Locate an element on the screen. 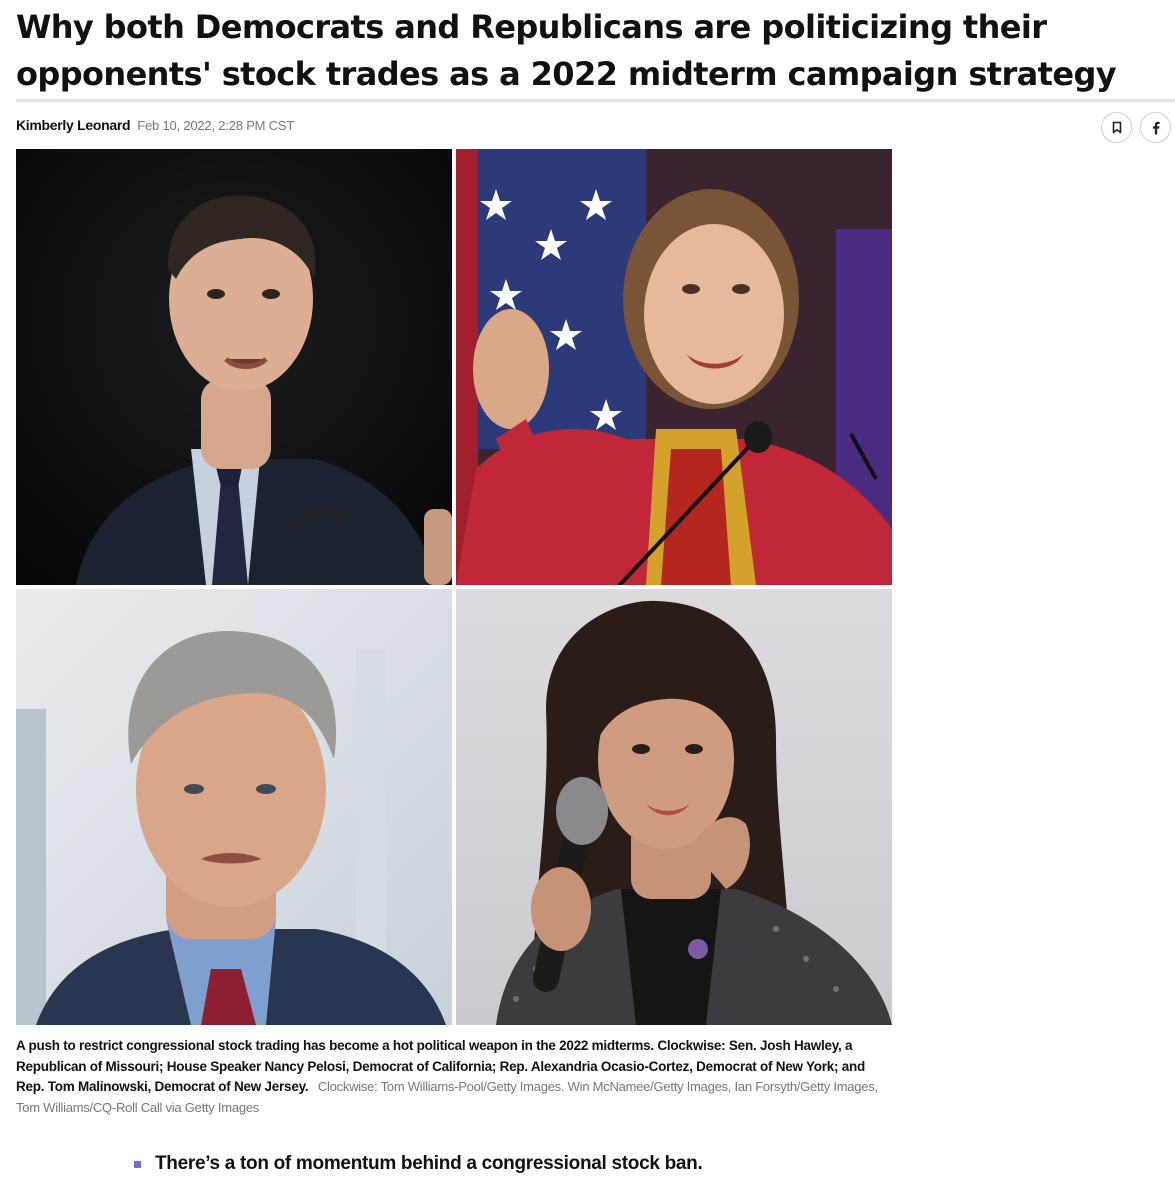 The height and width of the screenshot is (1190, 1175). photo-bottom-right is located at coordinates (674, 807).